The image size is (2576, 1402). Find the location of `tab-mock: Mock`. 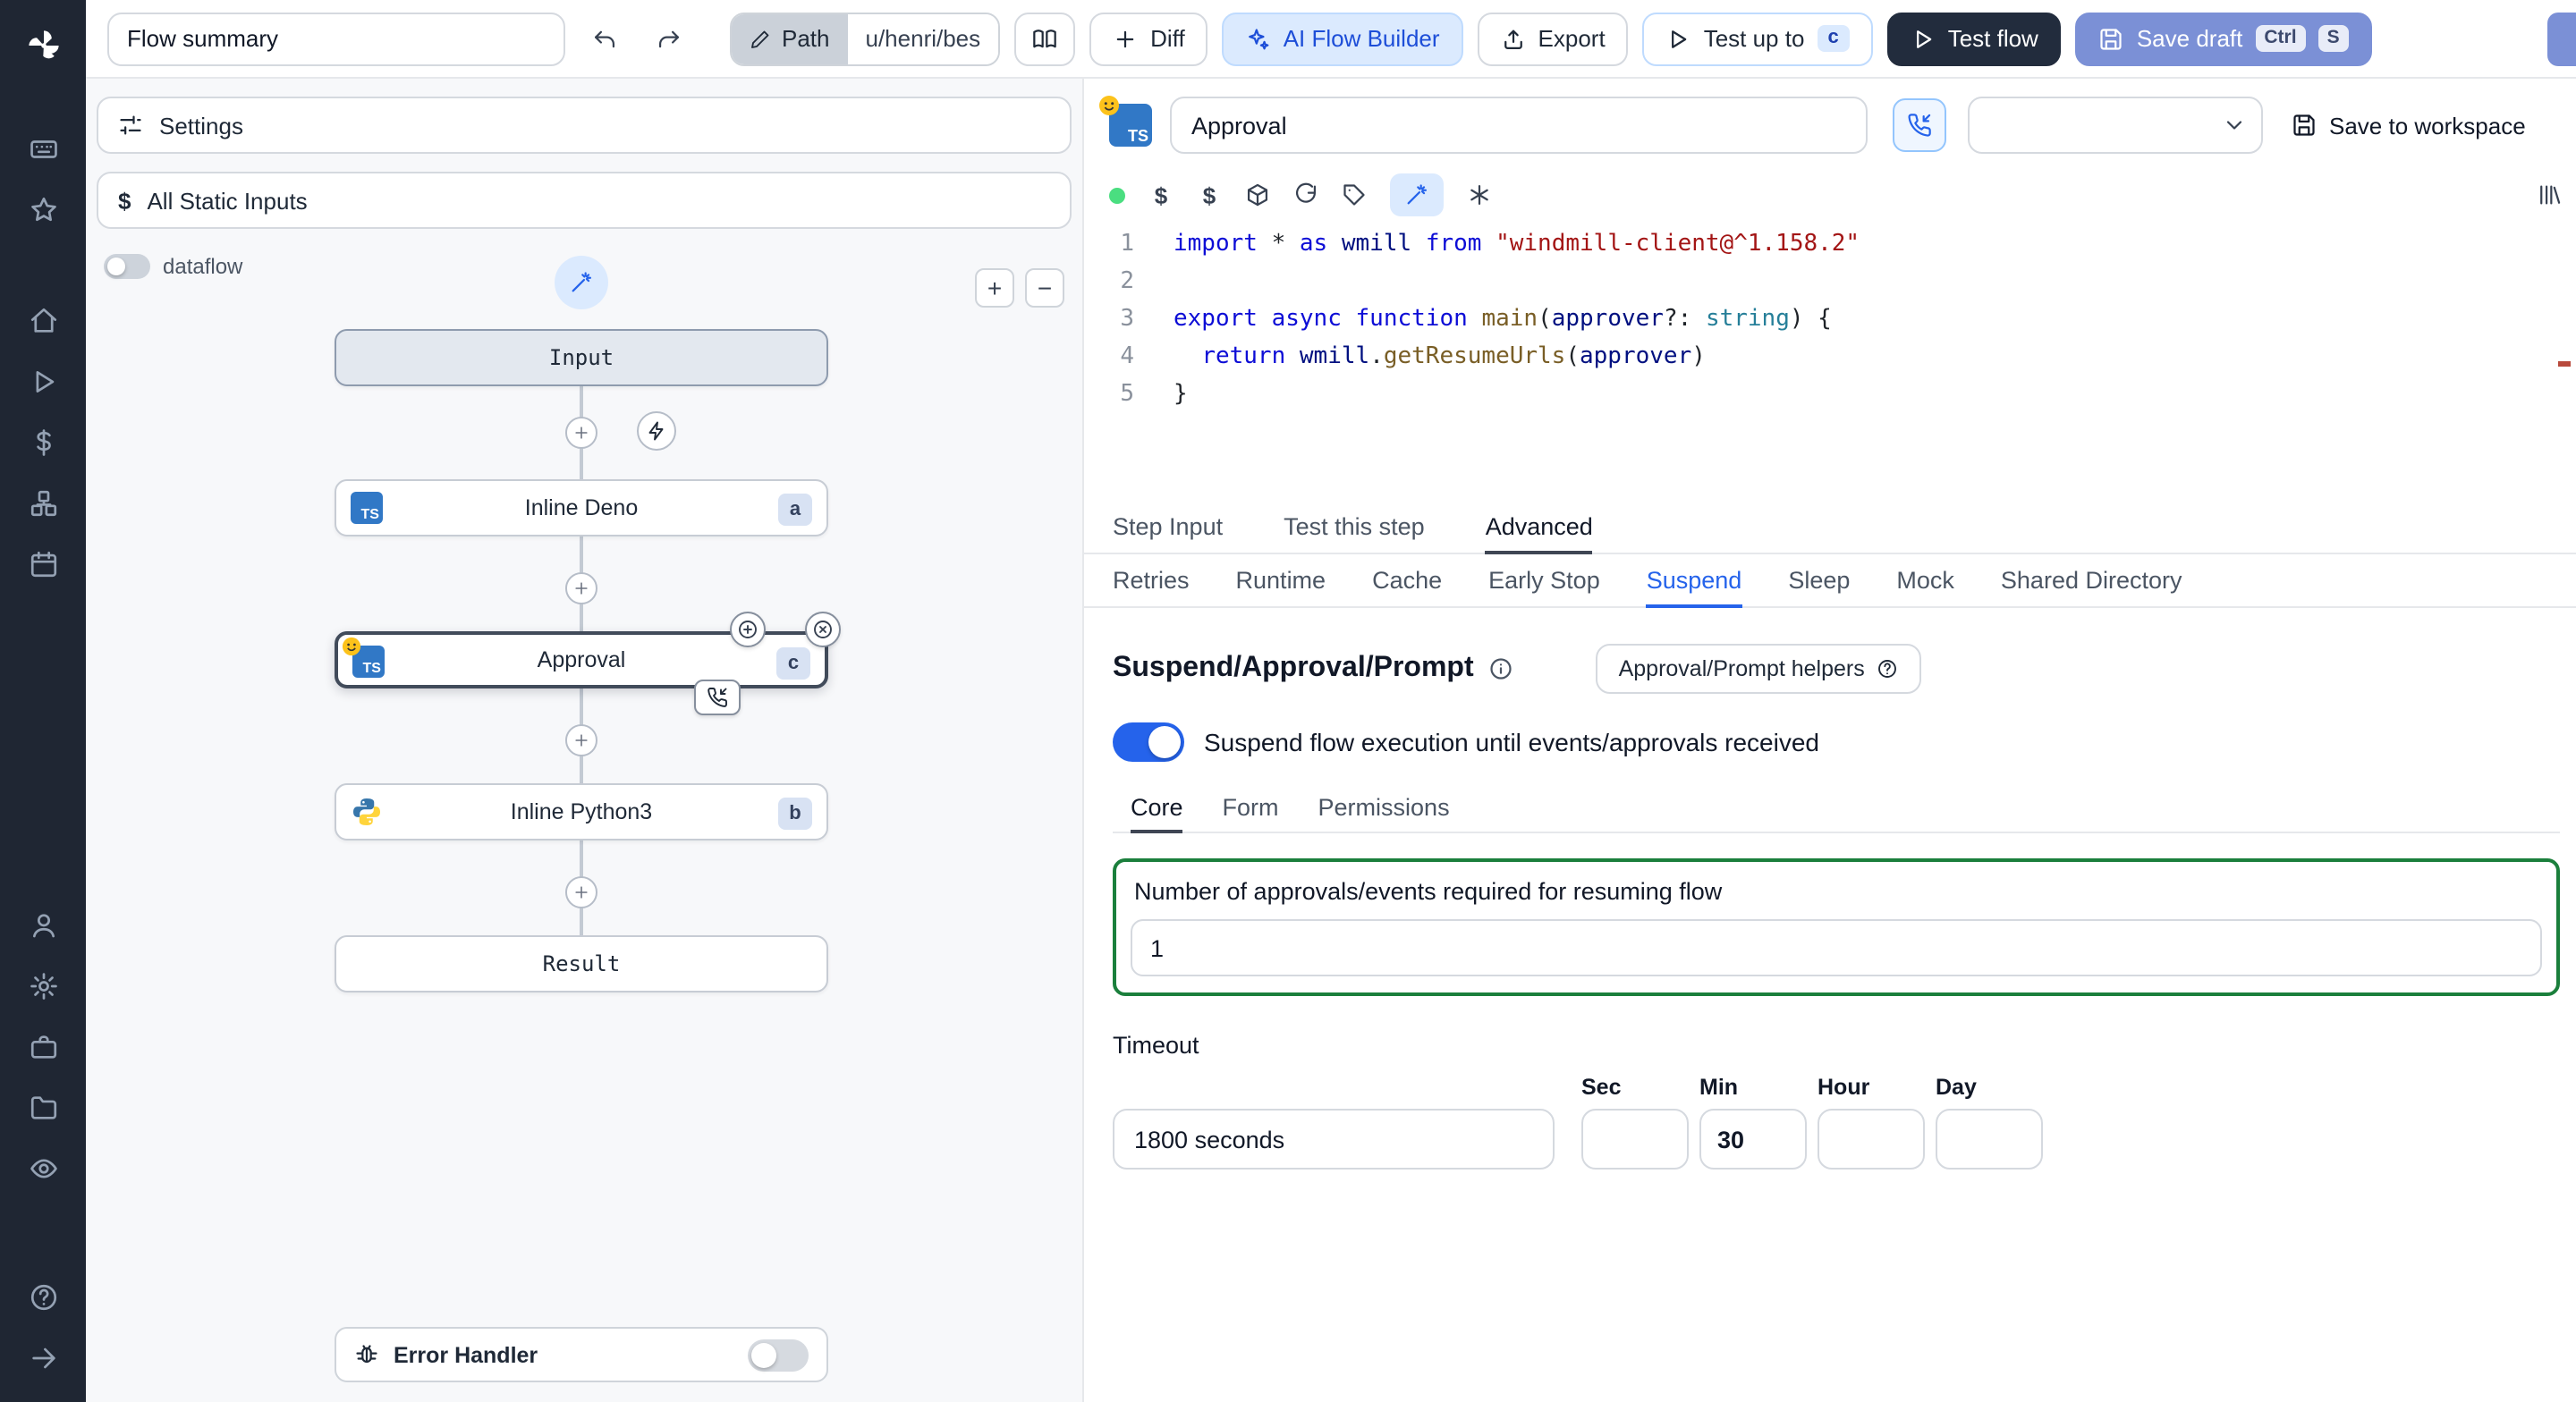

tab-mock: Mock is located at coordinates (1925, 581).